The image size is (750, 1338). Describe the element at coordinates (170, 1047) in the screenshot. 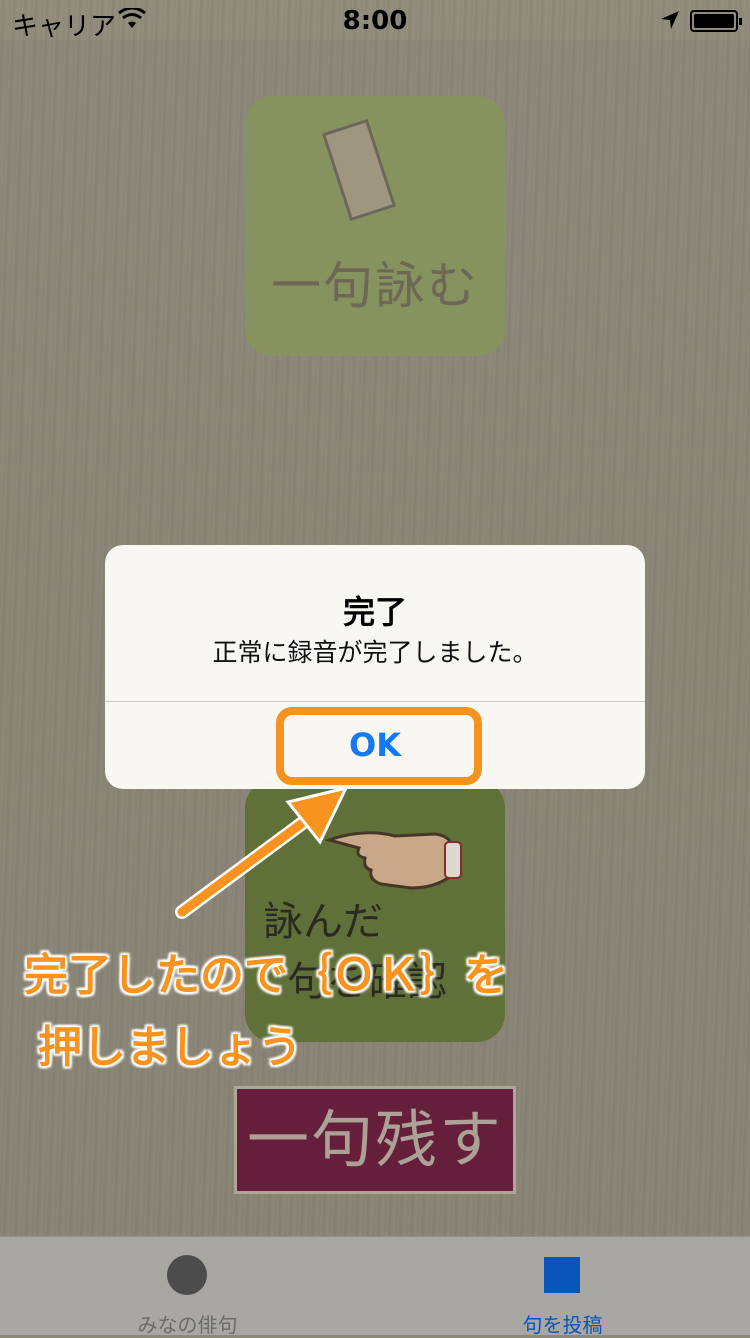

I see `annotation-line2: 押しましょう` at that location.